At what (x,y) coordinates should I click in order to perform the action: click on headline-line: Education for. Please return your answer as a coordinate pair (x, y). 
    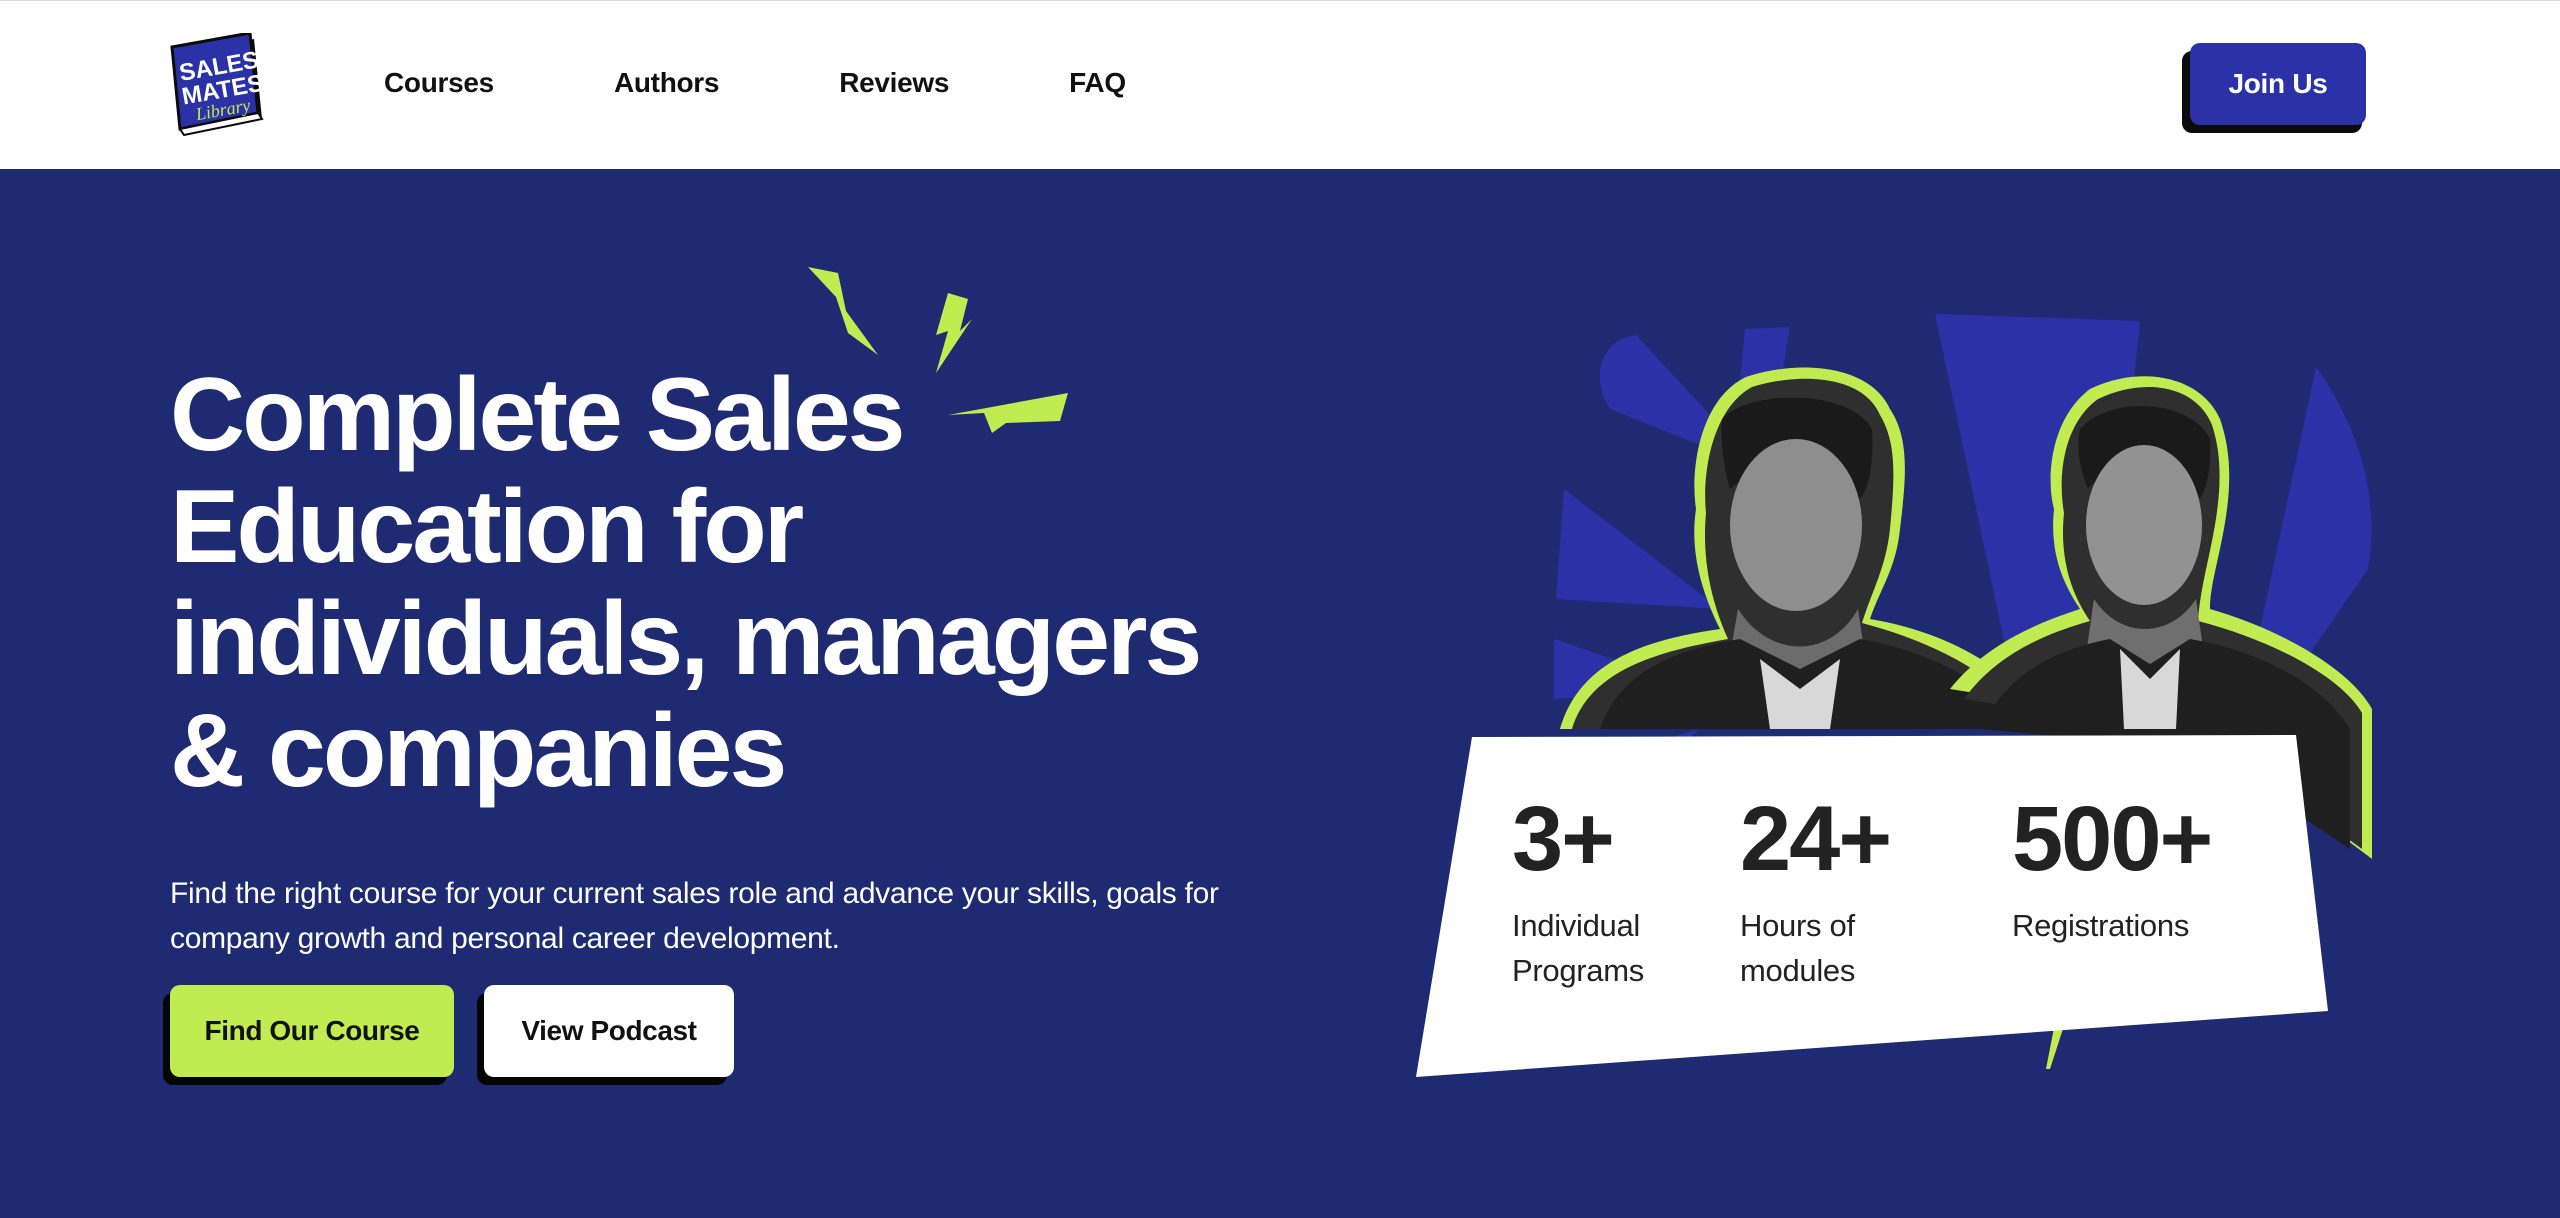
    Looking at the image, I should click on (487, 527).